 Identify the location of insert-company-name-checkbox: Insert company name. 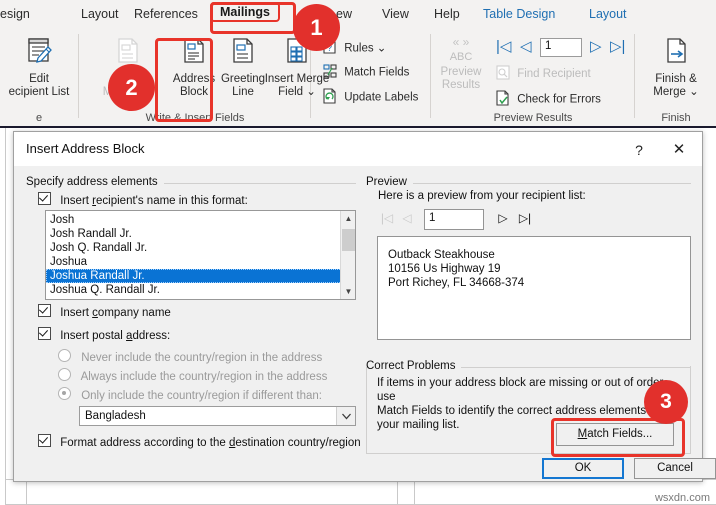
(104, 311).